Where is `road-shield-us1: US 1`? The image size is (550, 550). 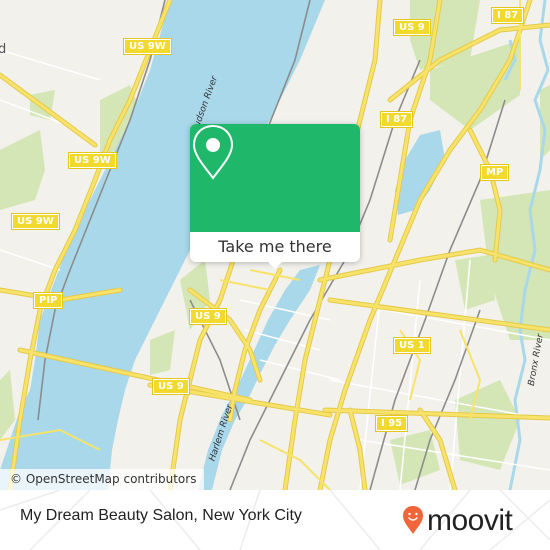 road-shield-us1: US 1 is located at coordinates (412, 345).